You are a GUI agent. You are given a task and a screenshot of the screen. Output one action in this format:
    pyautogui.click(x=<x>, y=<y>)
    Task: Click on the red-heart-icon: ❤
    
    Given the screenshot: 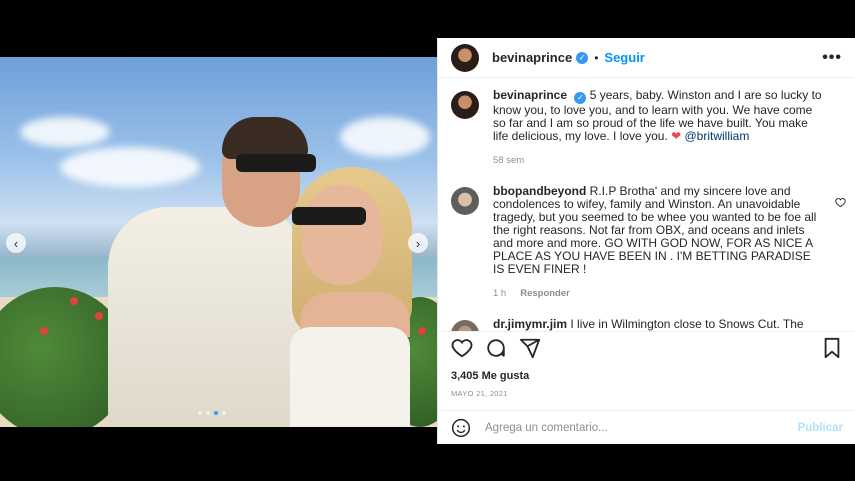 What is the action you would take?
    pyautogui.click(x=676, y=135)
    